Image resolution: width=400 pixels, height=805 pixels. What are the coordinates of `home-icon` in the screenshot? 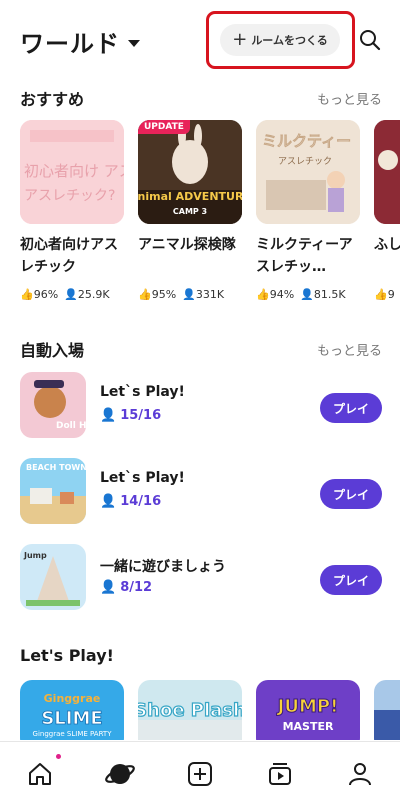 It's located at (40, 774).